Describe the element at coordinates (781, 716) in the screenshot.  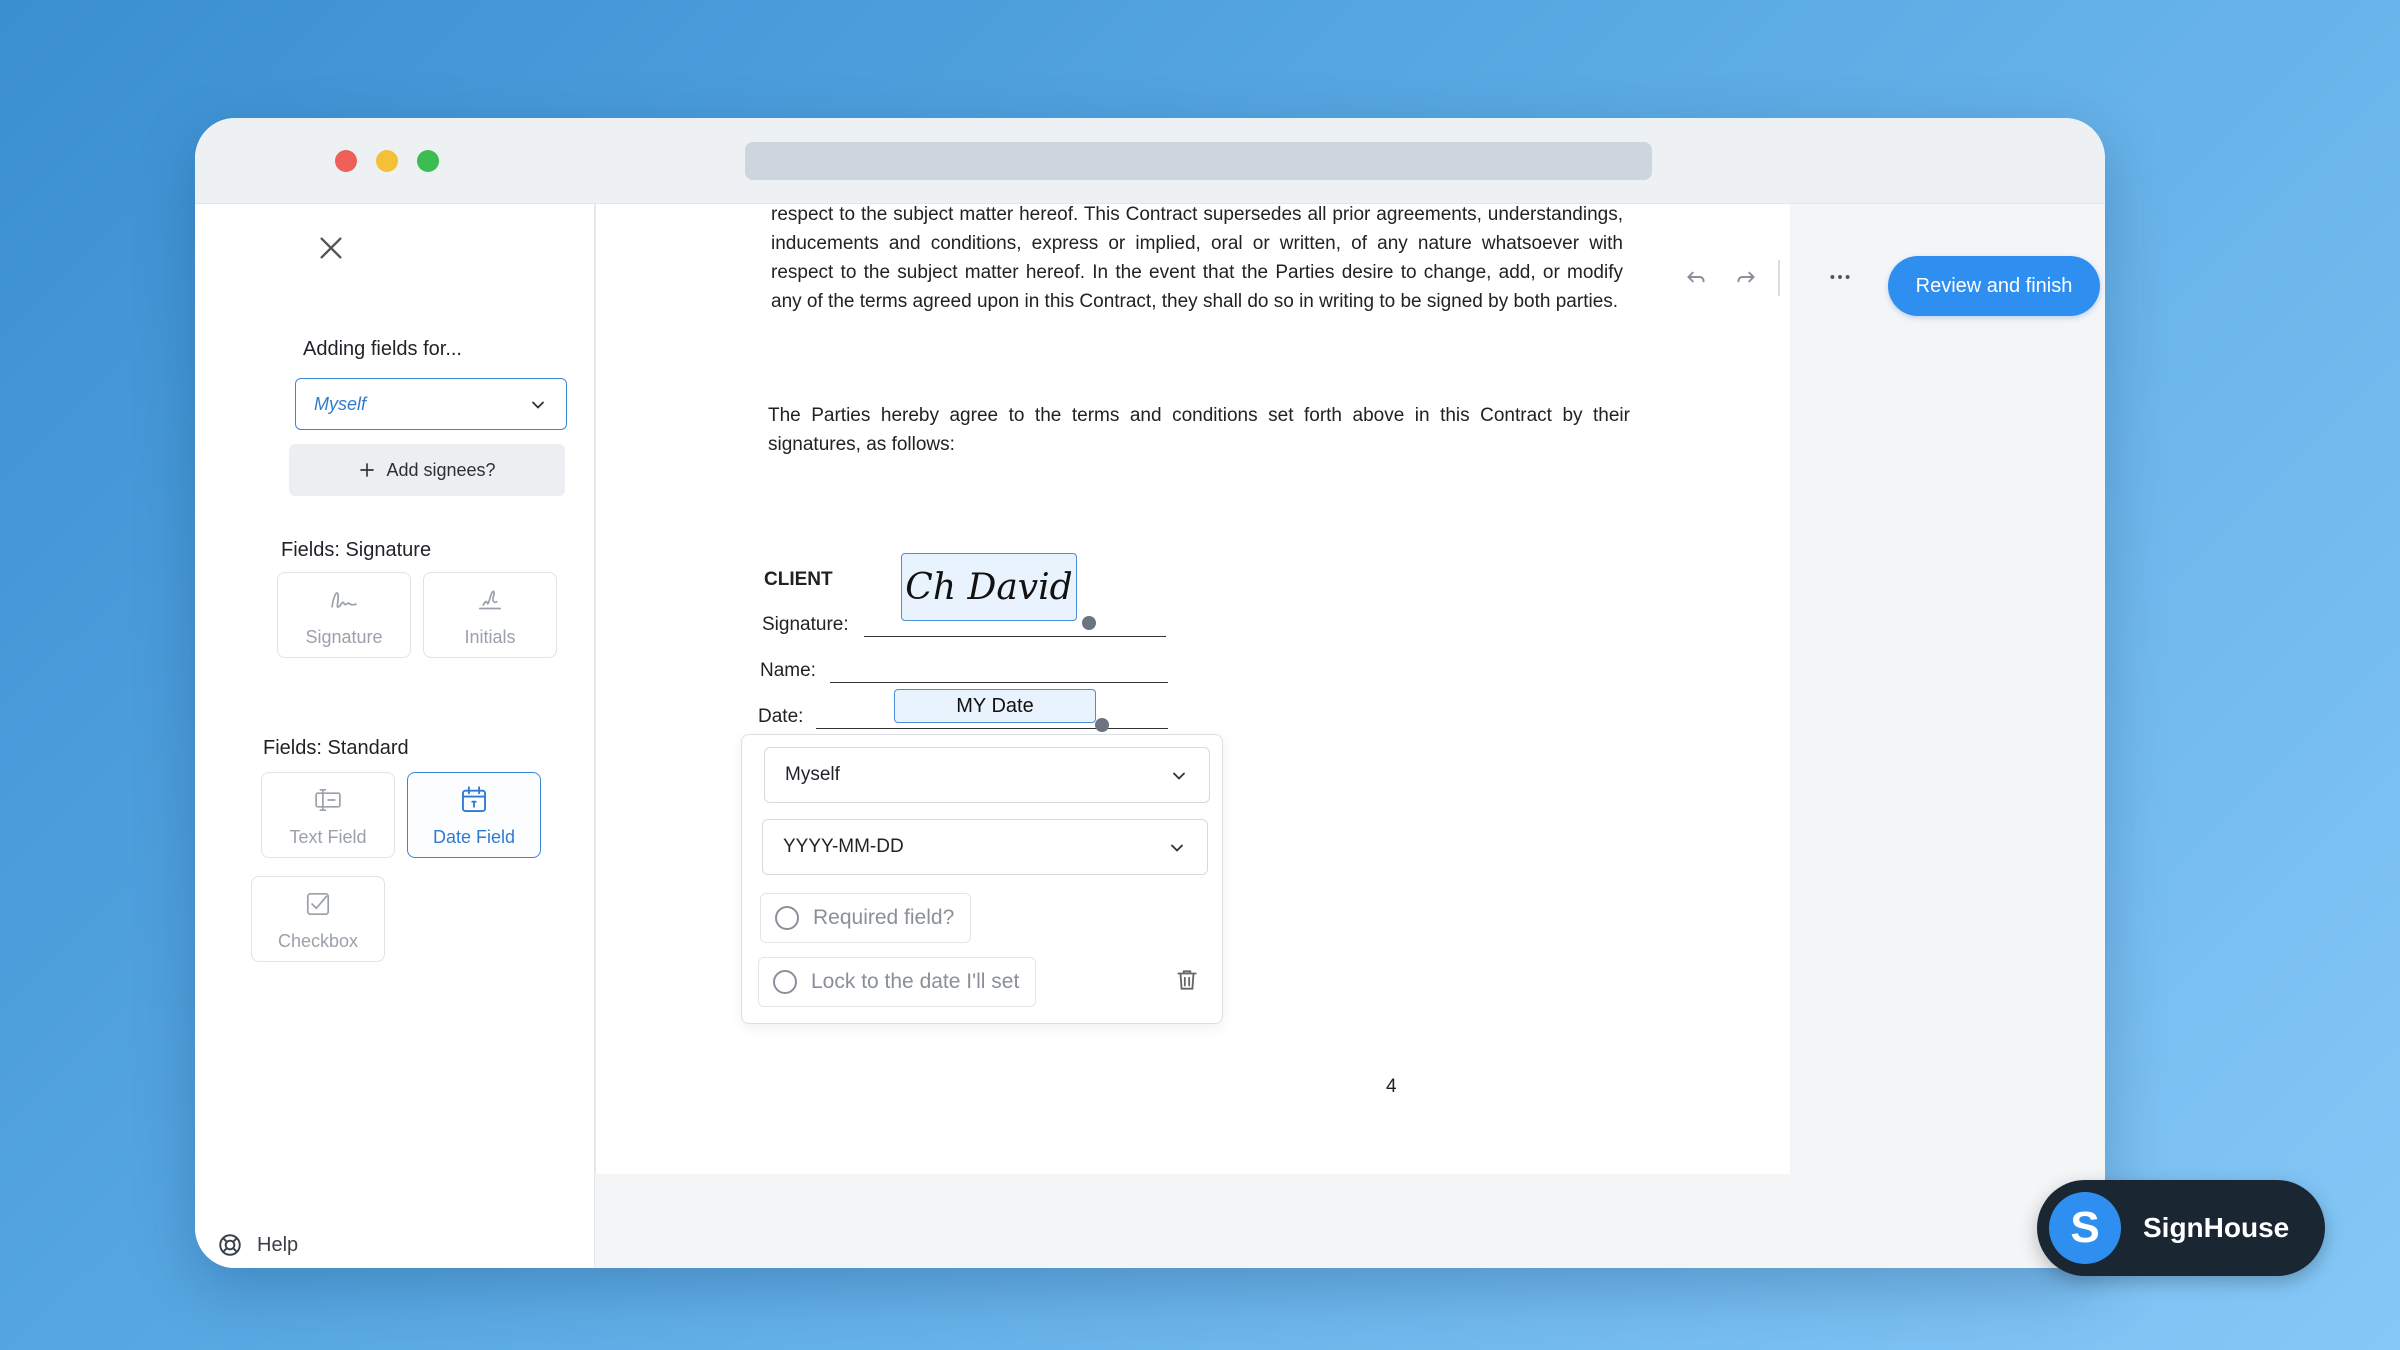
I see `date-label: Date:` at that location.